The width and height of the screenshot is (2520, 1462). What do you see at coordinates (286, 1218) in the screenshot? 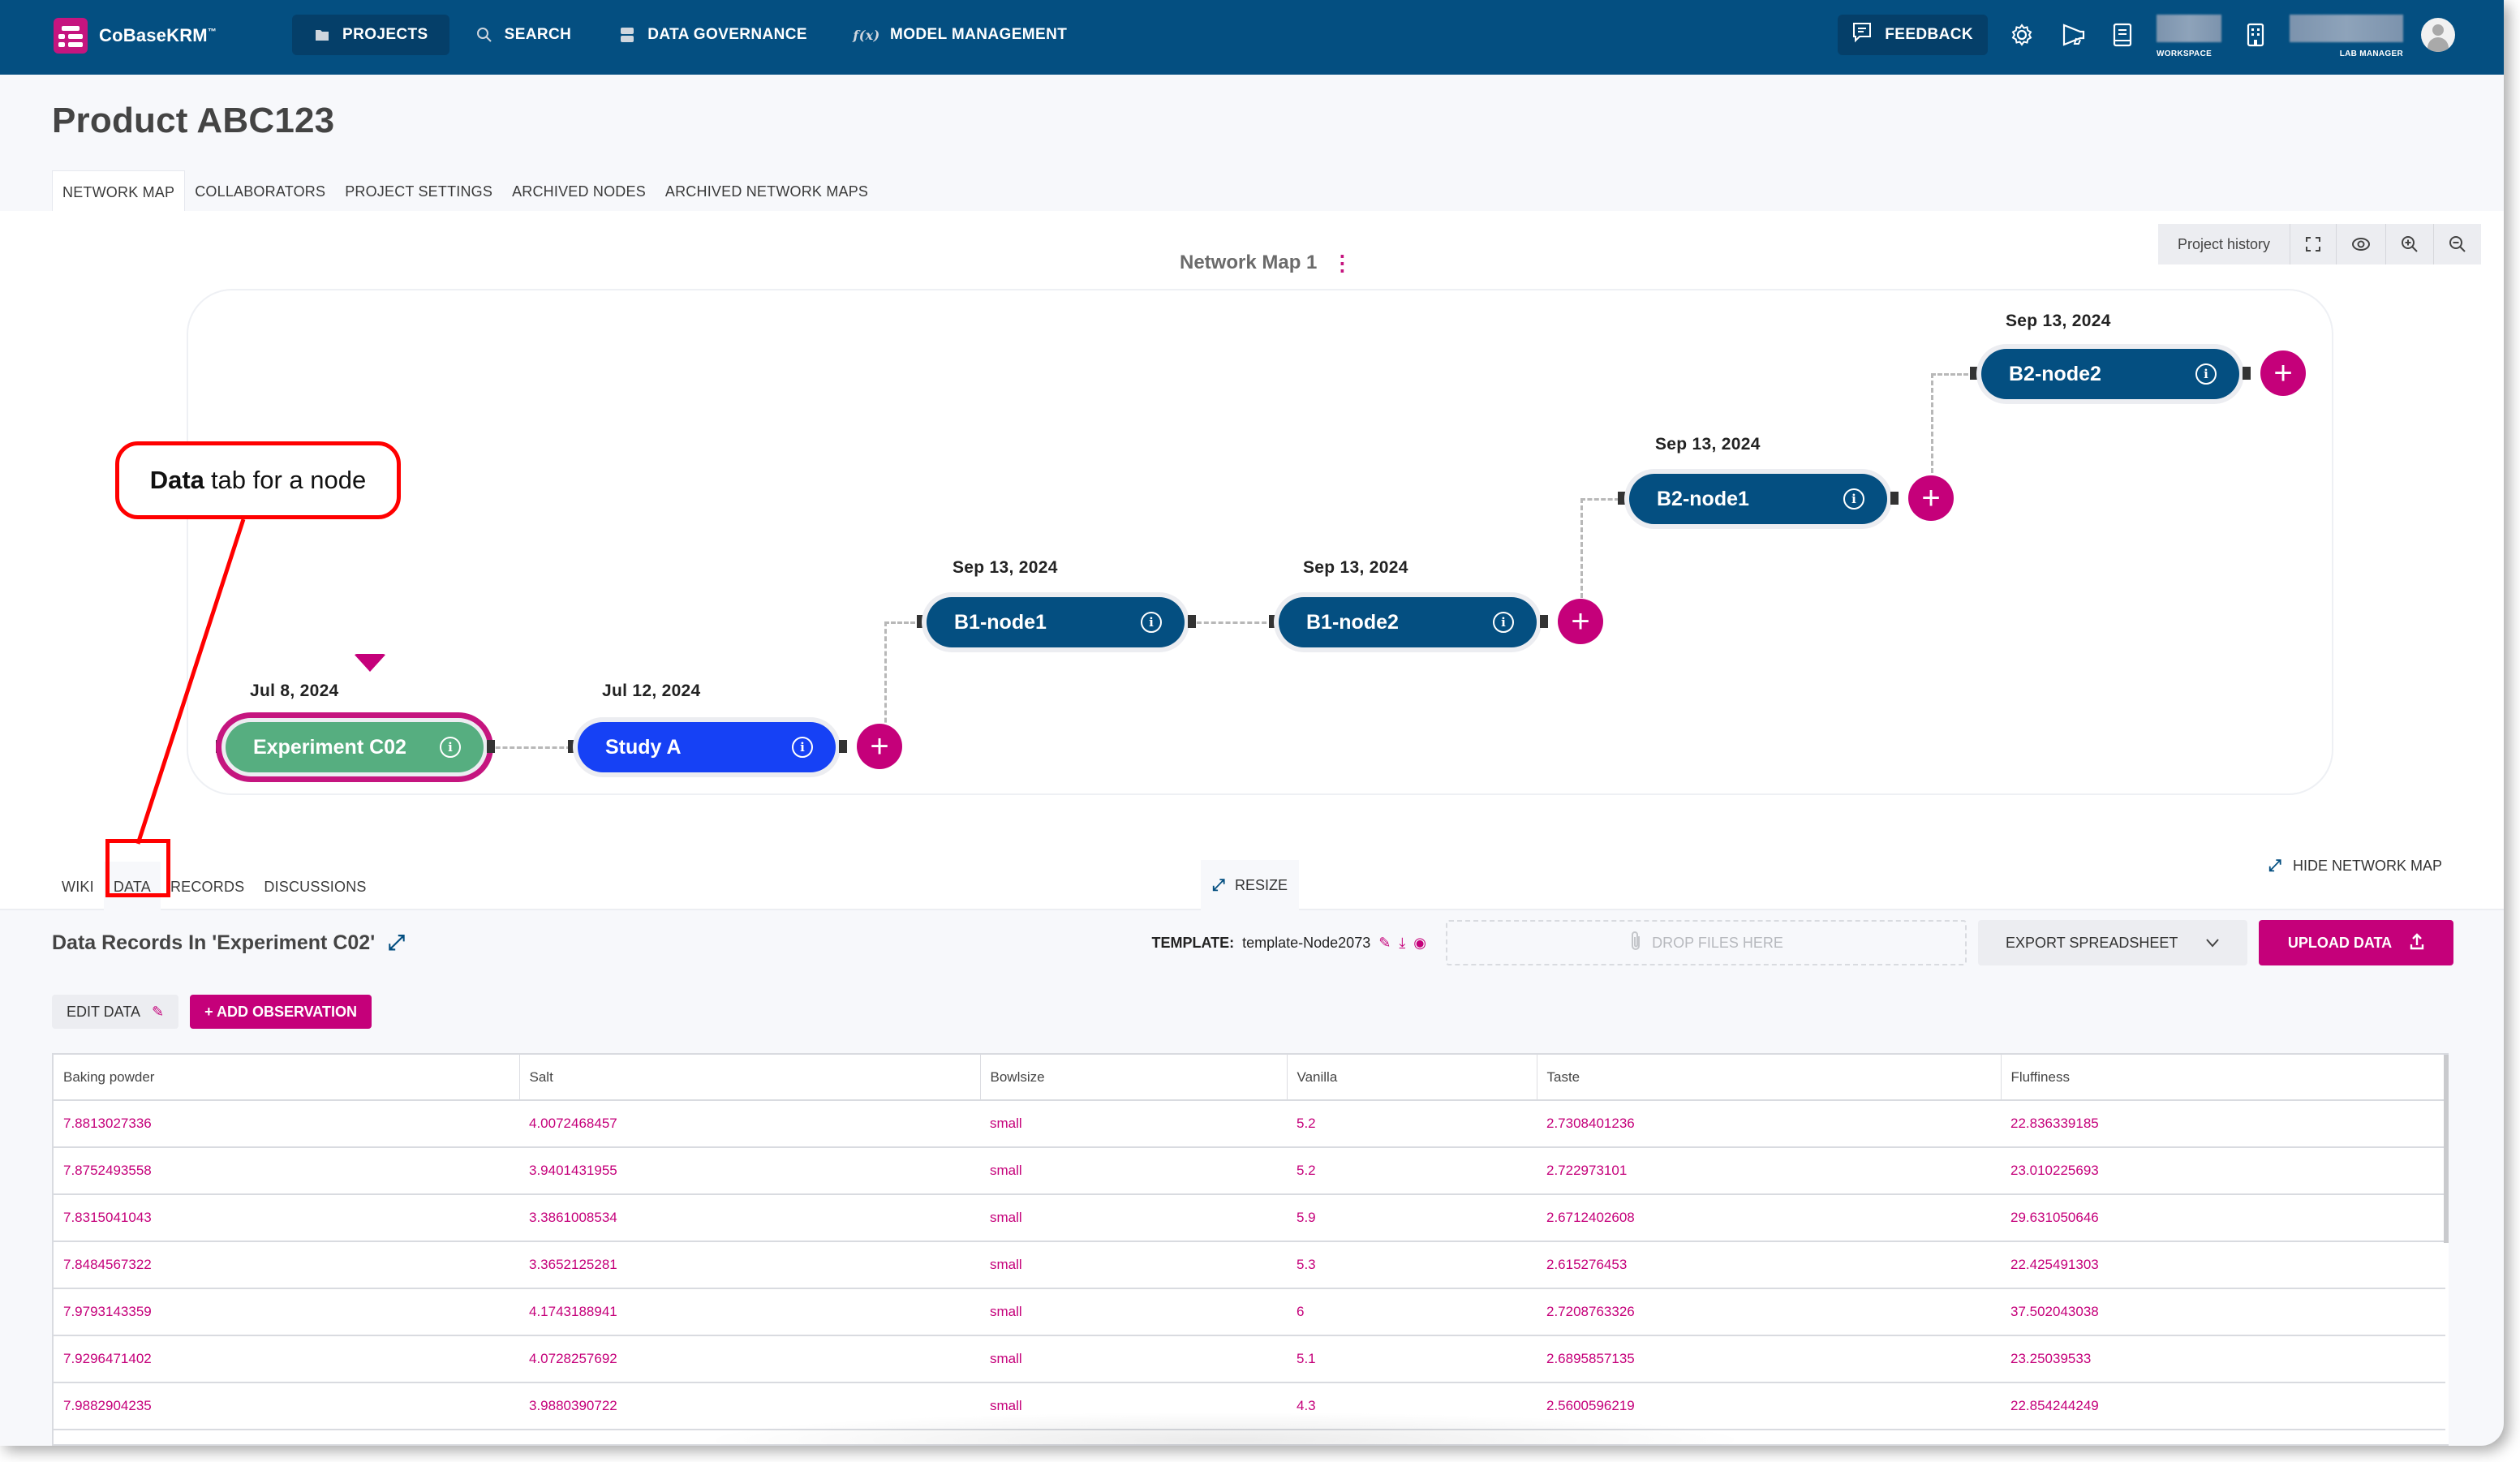
I see `table-cell: 7.8315041043` at bounding box center [286, 1218].